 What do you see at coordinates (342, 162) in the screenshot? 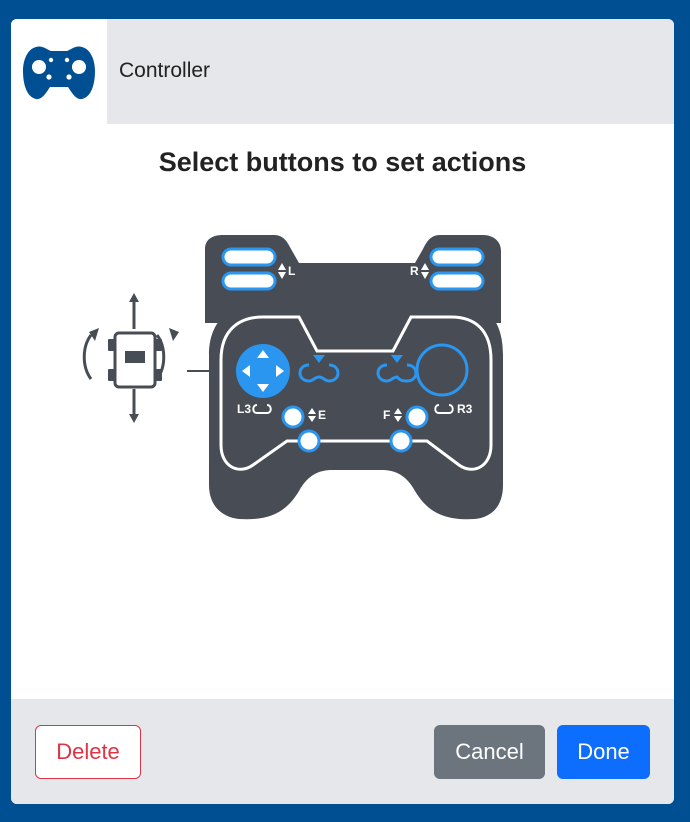
I see `instruction-heading: Select buttons to set actions` at bounding box center [342, 162].